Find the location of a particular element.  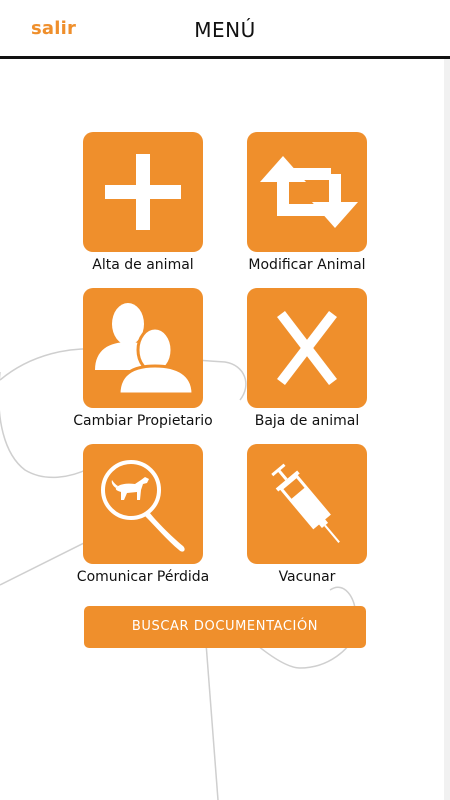

tile-label-modificar-animal: Modificar Animal is located at coordinates (307, 265).